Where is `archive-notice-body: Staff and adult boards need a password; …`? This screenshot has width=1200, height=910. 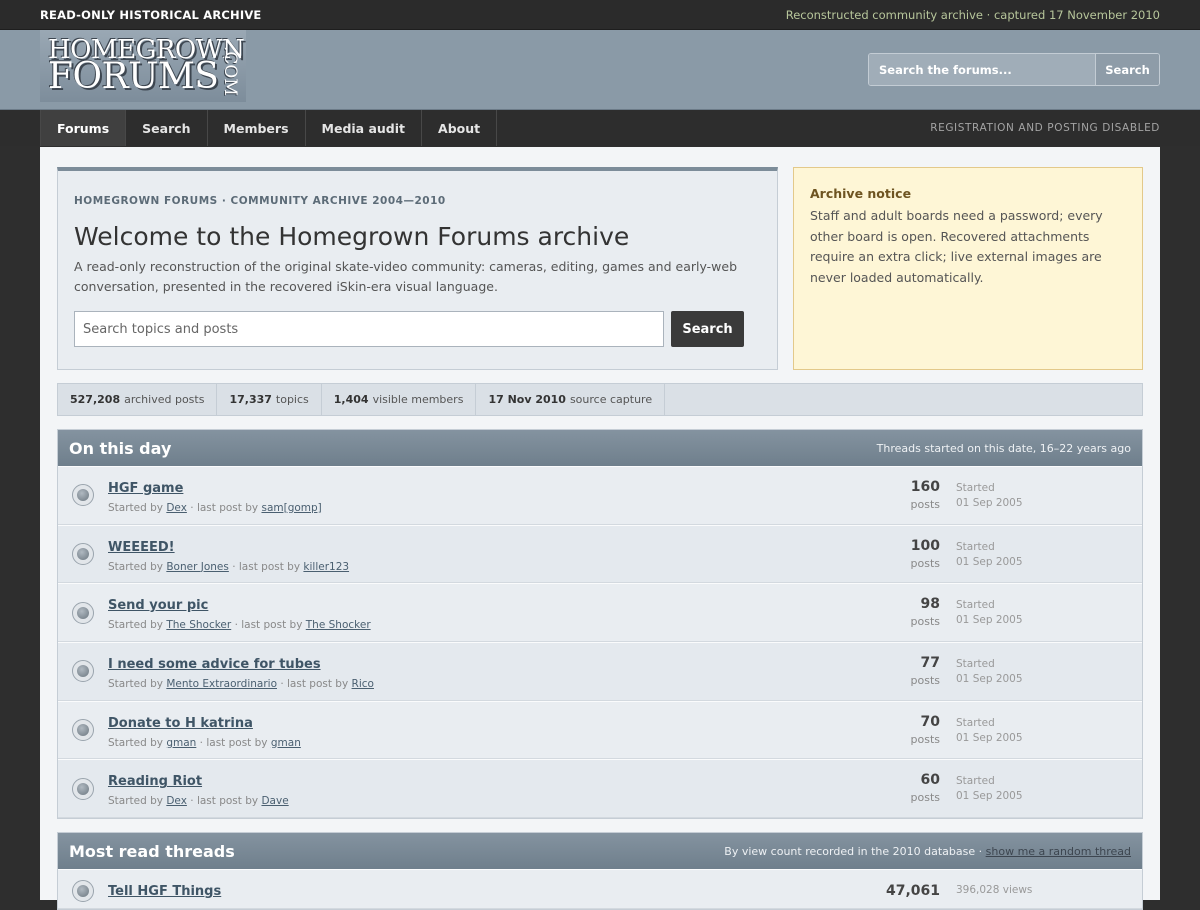
archive-notice-body: Staff and adult boards need a password; … is located at coordinates (956, 246).